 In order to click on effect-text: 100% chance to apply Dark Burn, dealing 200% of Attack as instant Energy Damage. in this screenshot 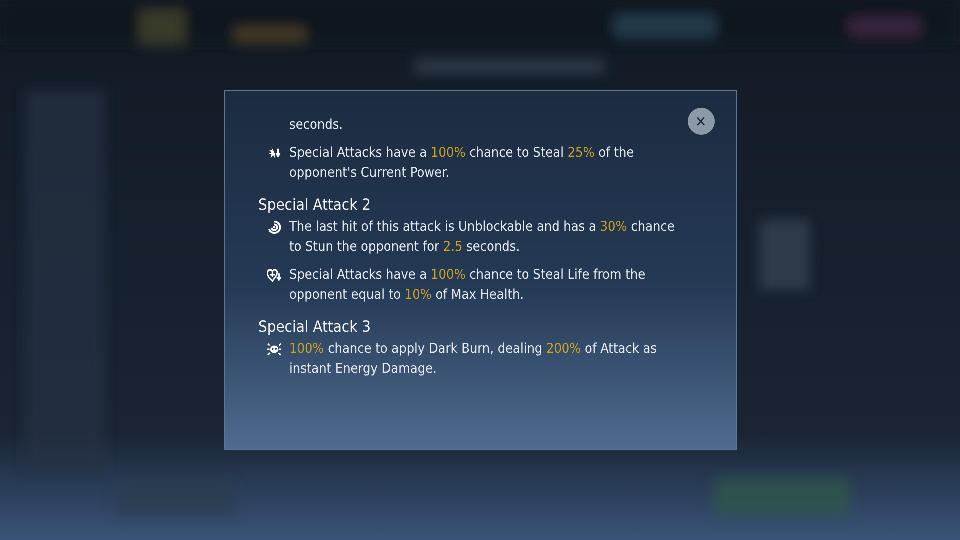, I will do `click(474, 359)`.